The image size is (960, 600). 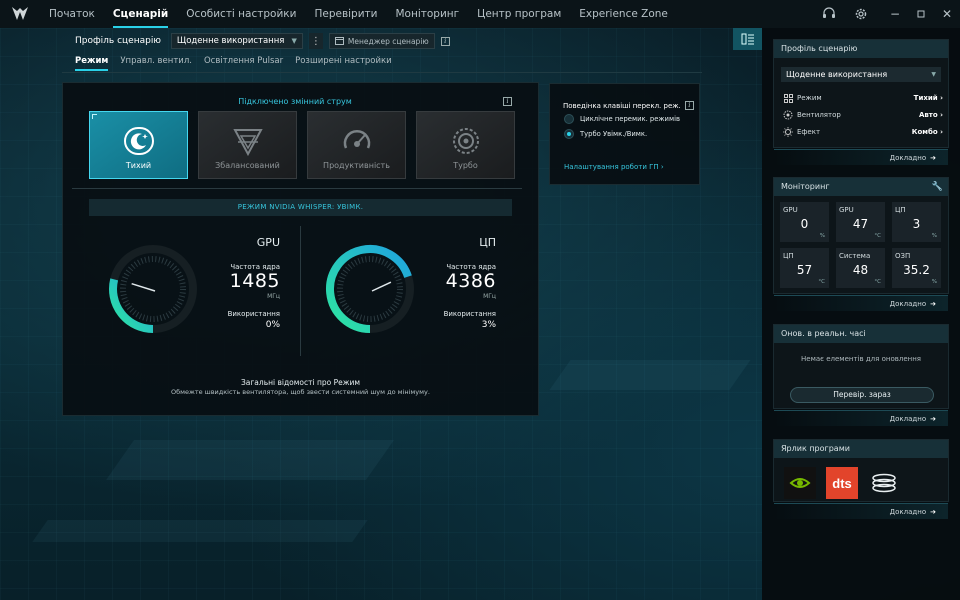 What do you see at coordinates (933, 74) in the screenshot?
I see `chevron-down-icon: ▼` at bounding box center [933, 74].